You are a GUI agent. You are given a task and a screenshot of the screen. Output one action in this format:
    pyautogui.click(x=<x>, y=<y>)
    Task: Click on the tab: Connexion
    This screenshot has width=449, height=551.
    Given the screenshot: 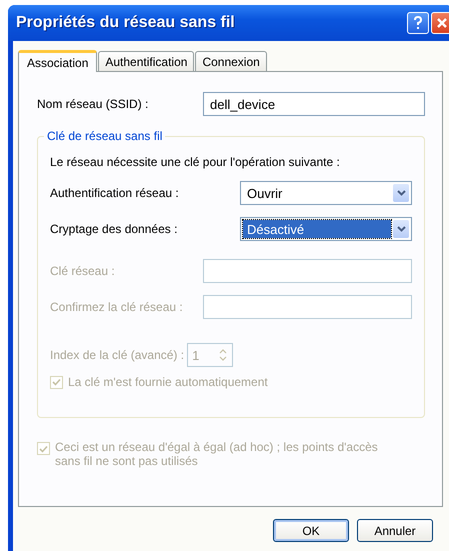 What is the action you would take?
    pyautogui.click(x=231, y=61)
    